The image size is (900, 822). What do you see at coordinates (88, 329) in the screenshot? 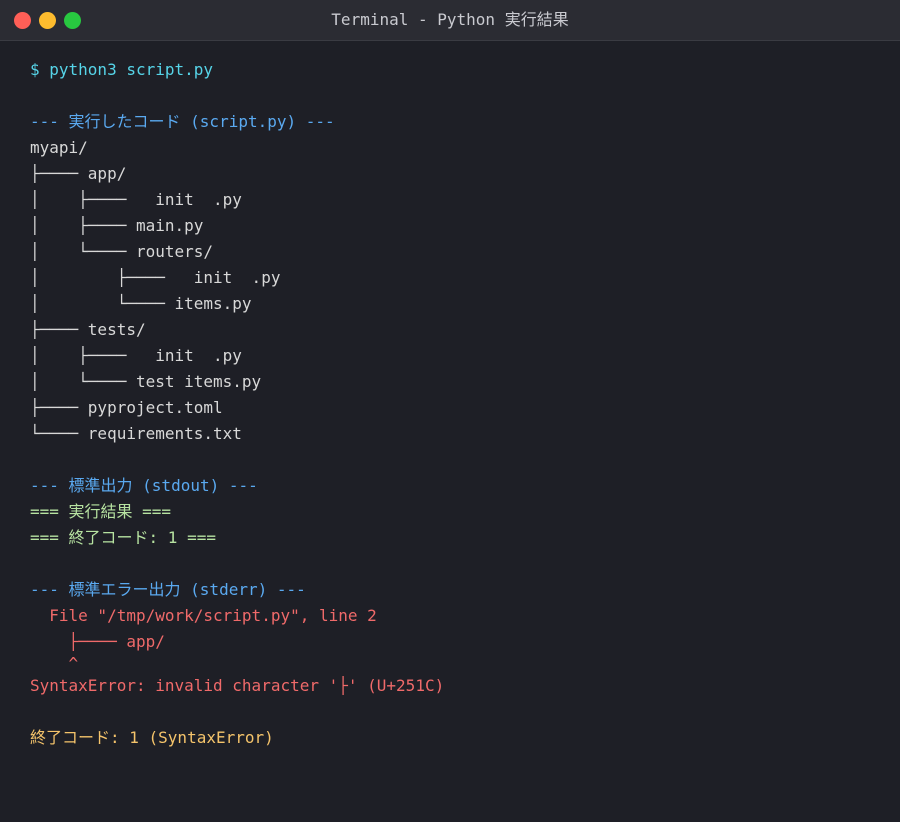
I see `code-line: ├──── tests/` at bounding box center [88, 329].